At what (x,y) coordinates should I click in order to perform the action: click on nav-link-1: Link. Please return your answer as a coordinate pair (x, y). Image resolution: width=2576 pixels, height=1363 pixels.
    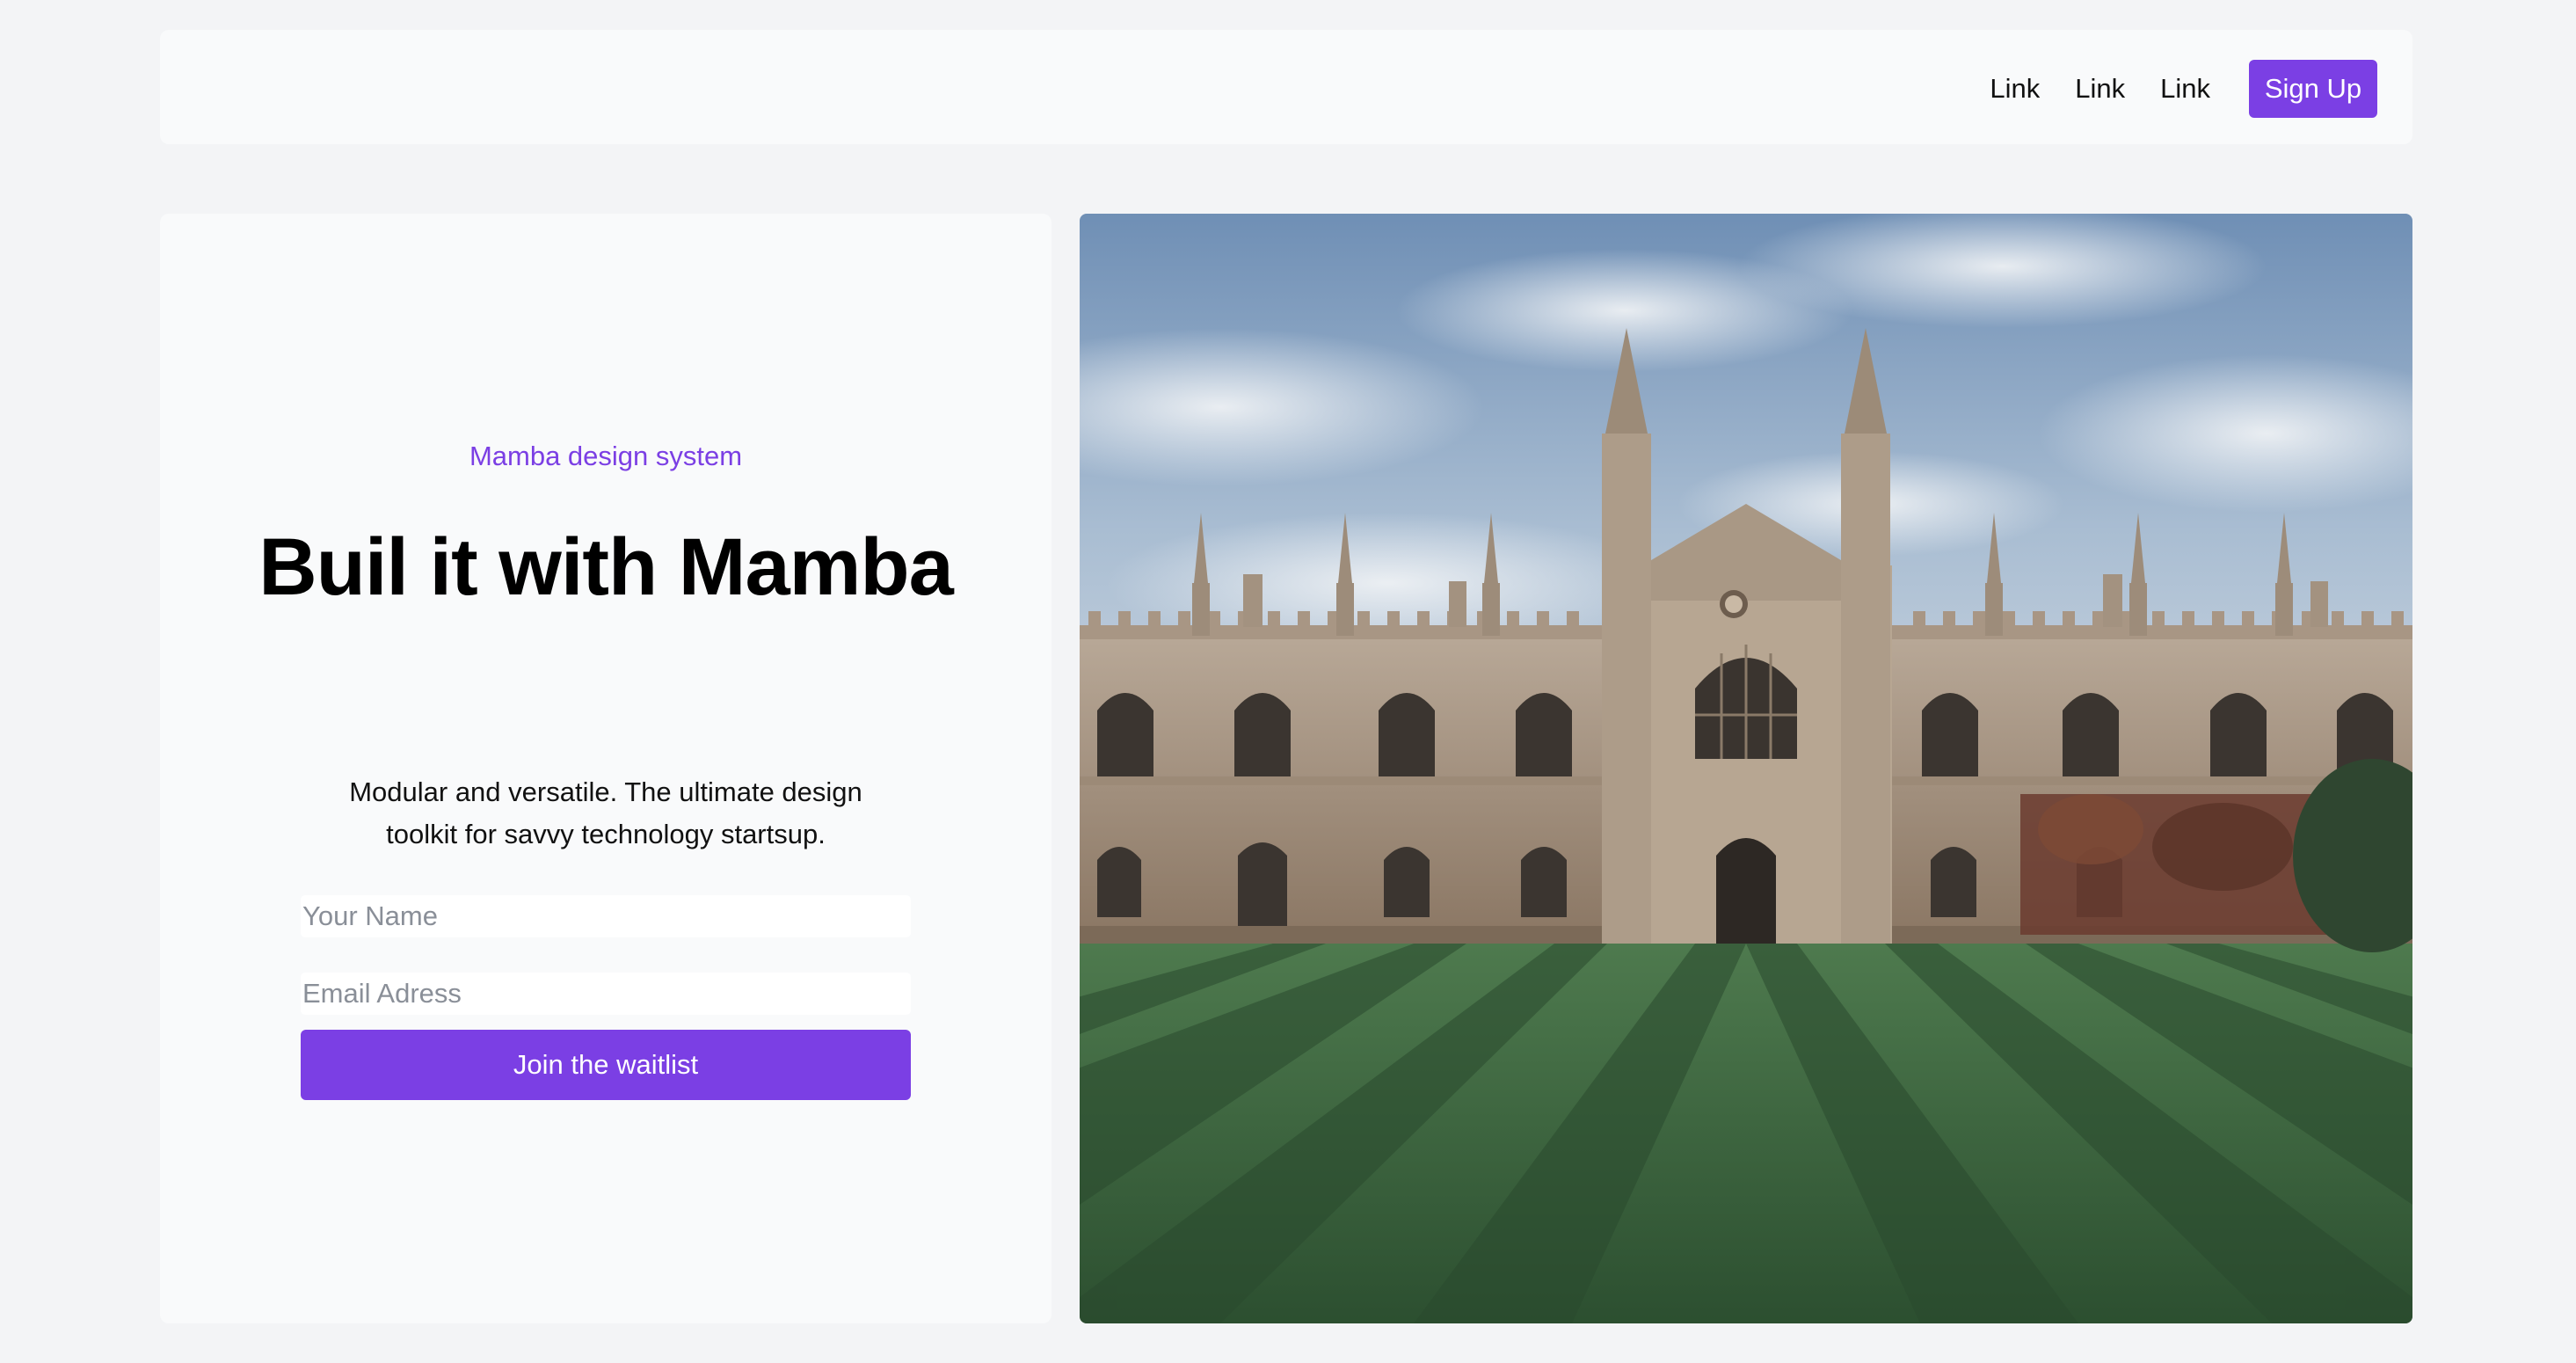
    Looking at the image, I should click on (2015, 89).